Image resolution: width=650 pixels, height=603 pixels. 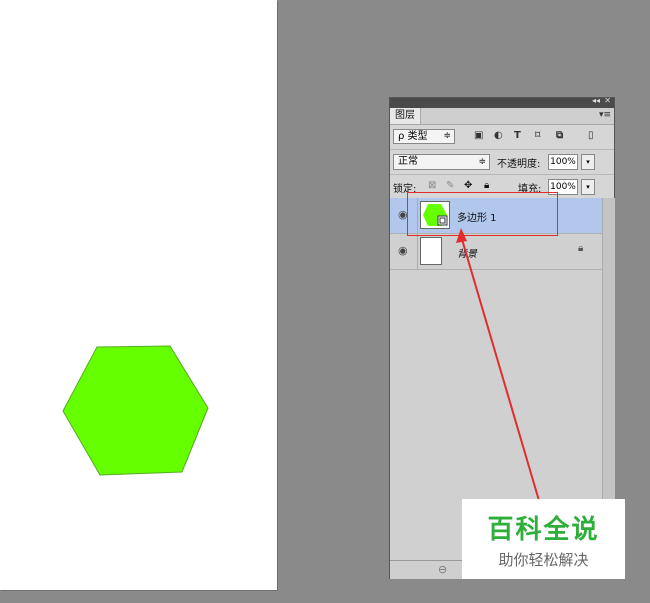 What do you see at coordinates (496, 252) in the screenshot?
I see `layer-row-background: ◉ 背景 🔒︎` at bounding box center [496, 252].